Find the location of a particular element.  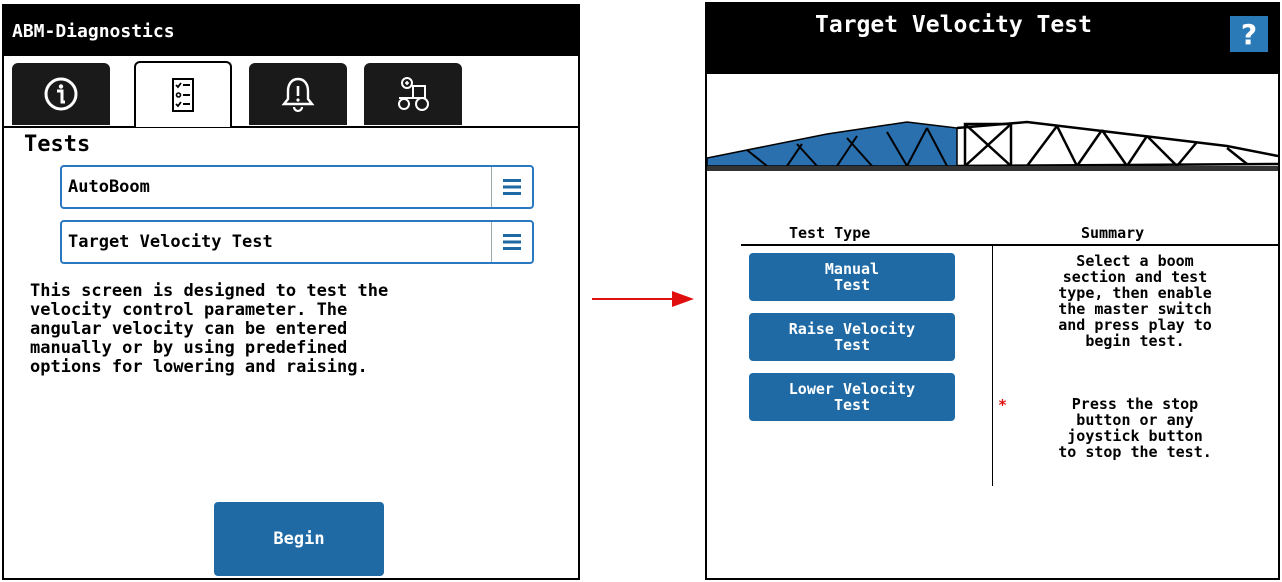

header-divider is located at coordinates (1009, 245).